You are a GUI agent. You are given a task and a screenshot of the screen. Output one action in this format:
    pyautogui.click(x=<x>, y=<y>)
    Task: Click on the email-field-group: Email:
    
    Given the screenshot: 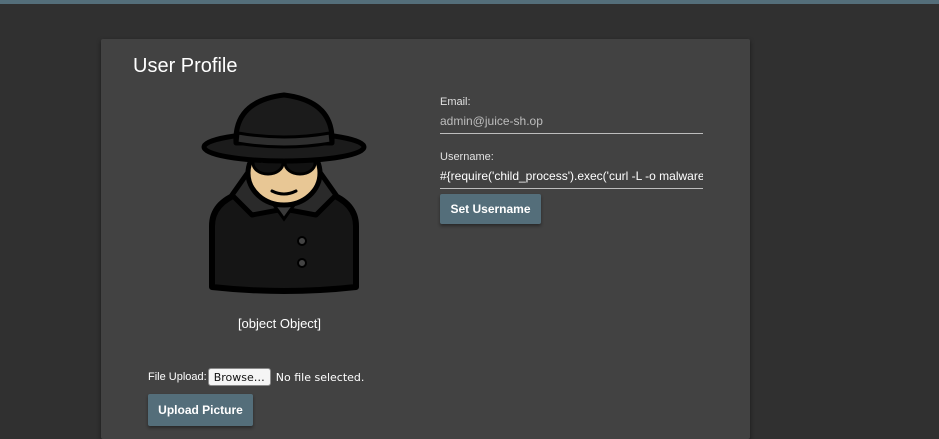 What is the action you would take?
    pyautogui.click(x=571, y=115)
    